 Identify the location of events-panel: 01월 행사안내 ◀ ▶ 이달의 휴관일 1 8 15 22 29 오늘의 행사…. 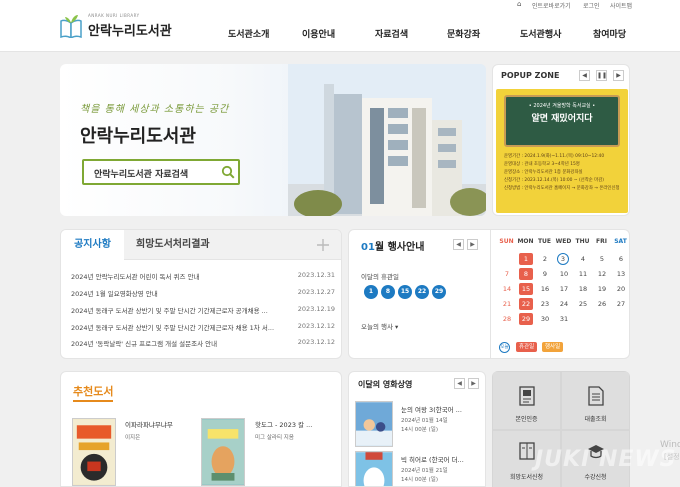
(489, 294).